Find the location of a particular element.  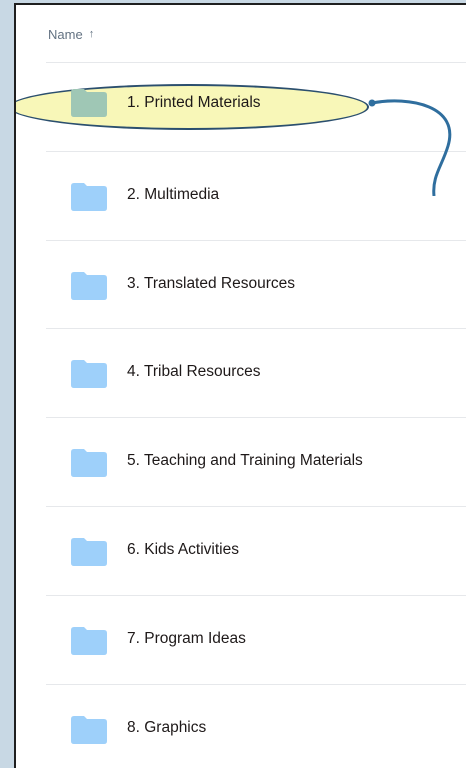

folder-name: 6. Kids Activities is located at coordinates (183, 549).